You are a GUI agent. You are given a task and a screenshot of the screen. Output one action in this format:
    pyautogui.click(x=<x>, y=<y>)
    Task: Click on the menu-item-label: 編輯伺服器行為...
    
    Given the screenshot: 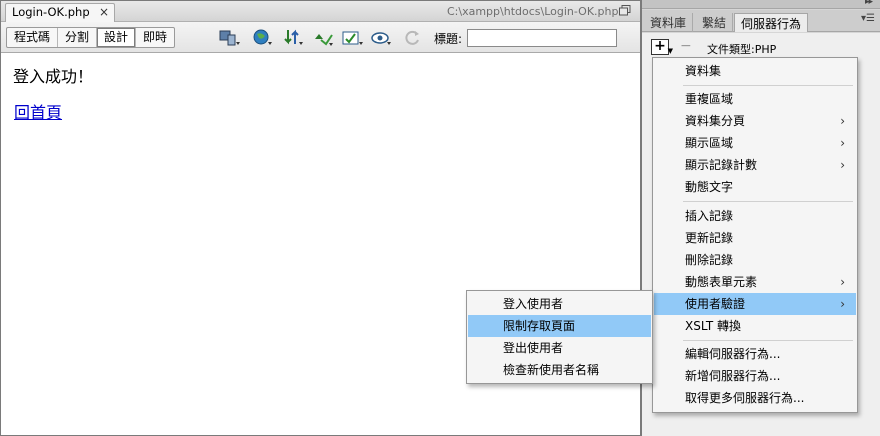 What is the action you would take?
    pyautogui.click(x=733, y=354)
    